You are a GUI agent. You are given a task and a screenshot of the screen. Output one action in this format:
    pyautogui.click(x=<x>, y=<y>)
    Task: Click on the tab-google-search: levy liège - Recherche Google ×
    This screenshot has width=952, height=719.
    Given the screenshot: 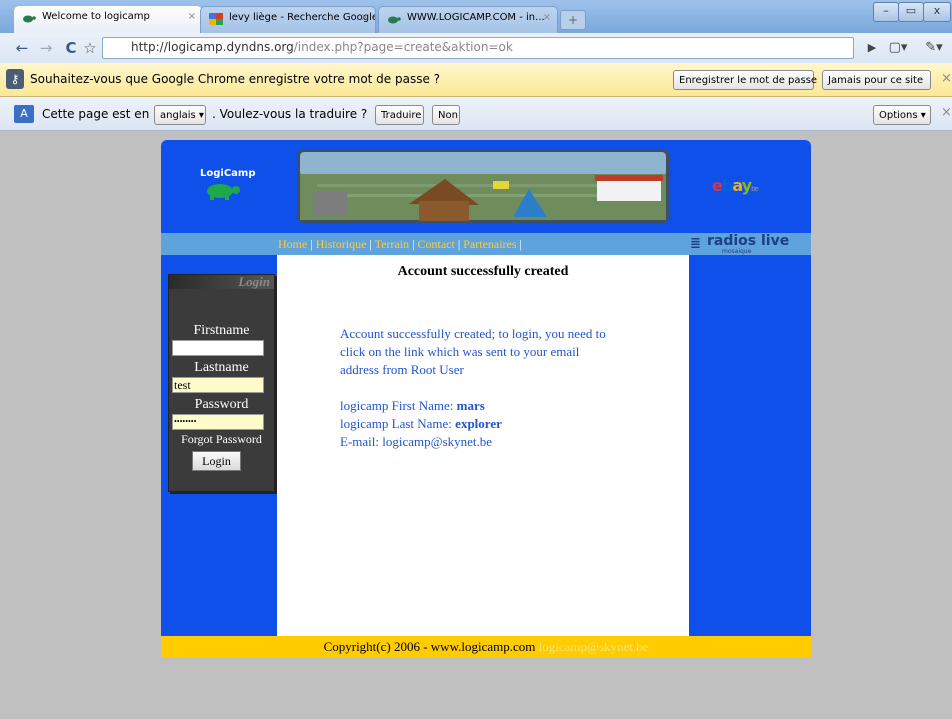 What is the action you would take?
    pyautogui.click(x=288, y=19)
    